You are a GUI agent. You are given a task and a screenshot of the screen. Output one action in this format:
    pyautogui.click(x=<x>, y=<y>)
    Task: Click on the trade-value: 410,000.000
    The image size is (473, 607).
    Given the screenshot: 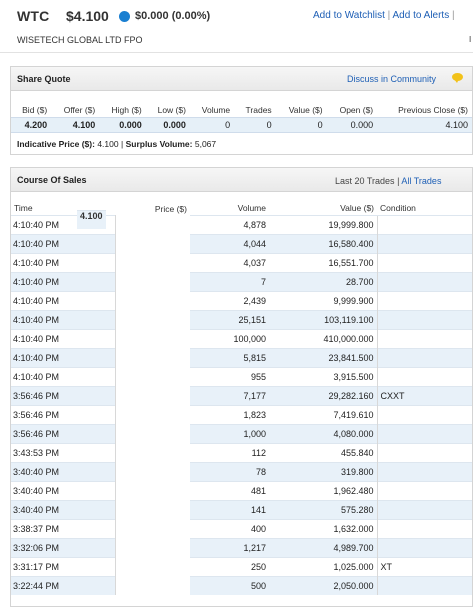 What is the action you would take?
    pyautogui.click(x=323, y=338)
    